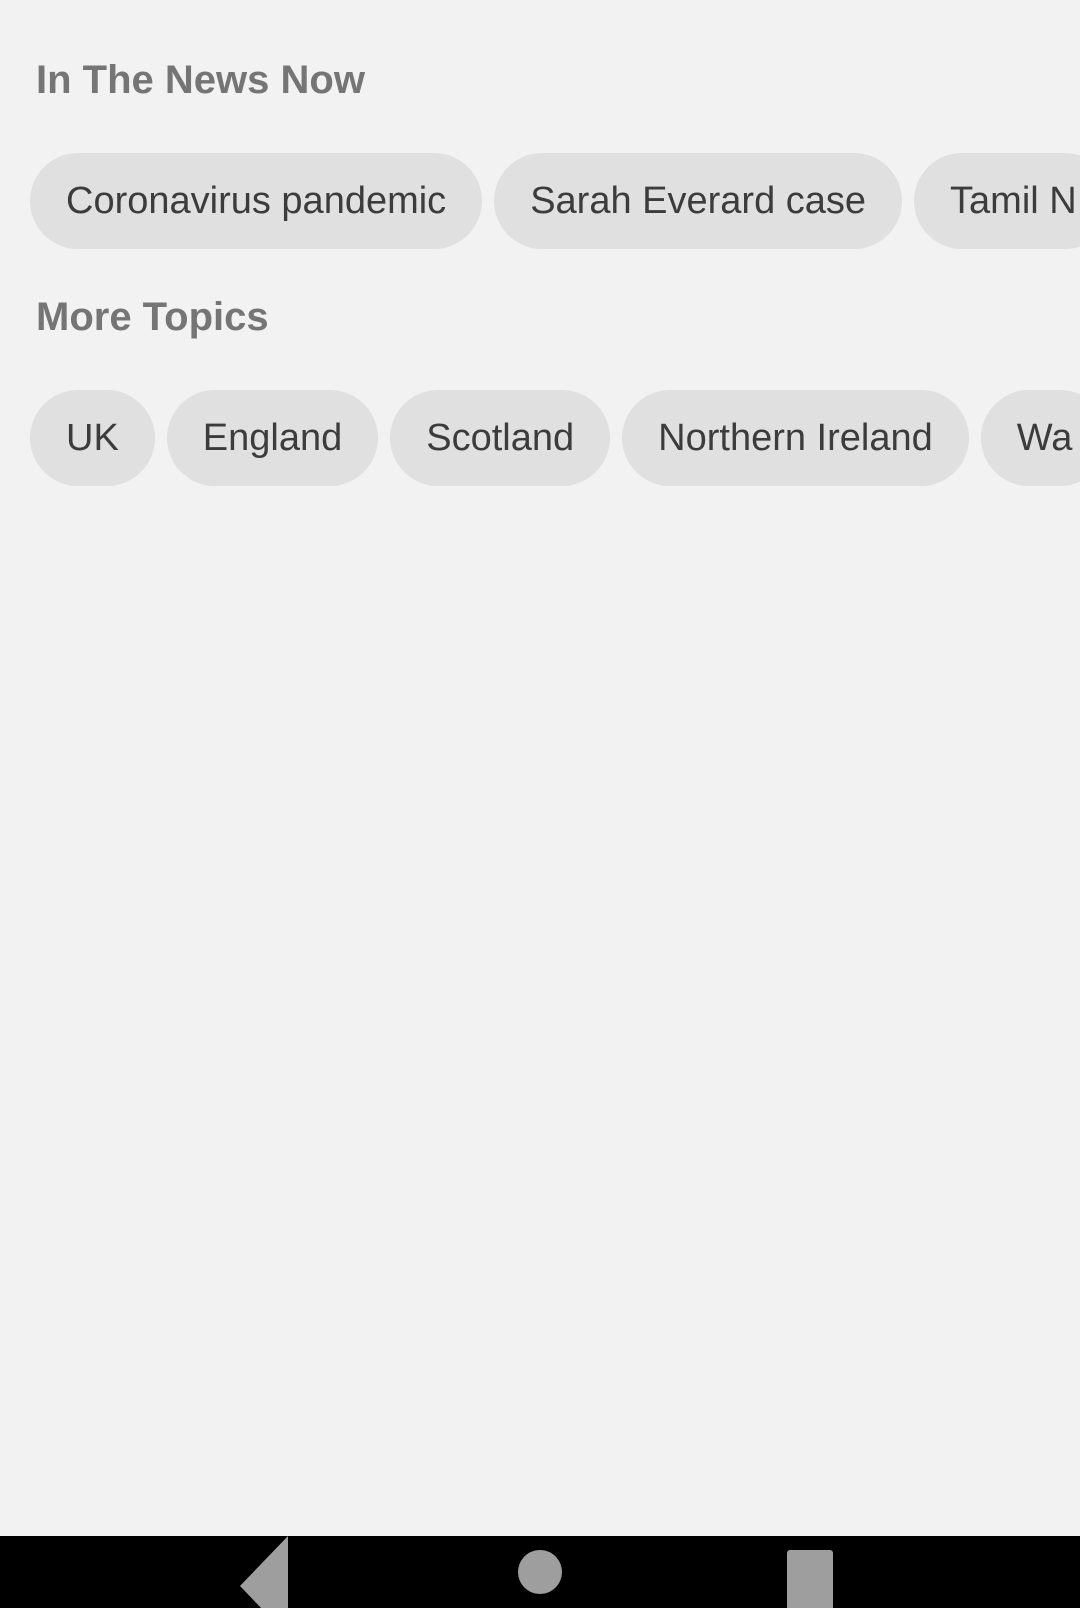  I want to click on topic-chip-coronavirus-pandemic: Coronavirus pandemic, so click(256, 201).